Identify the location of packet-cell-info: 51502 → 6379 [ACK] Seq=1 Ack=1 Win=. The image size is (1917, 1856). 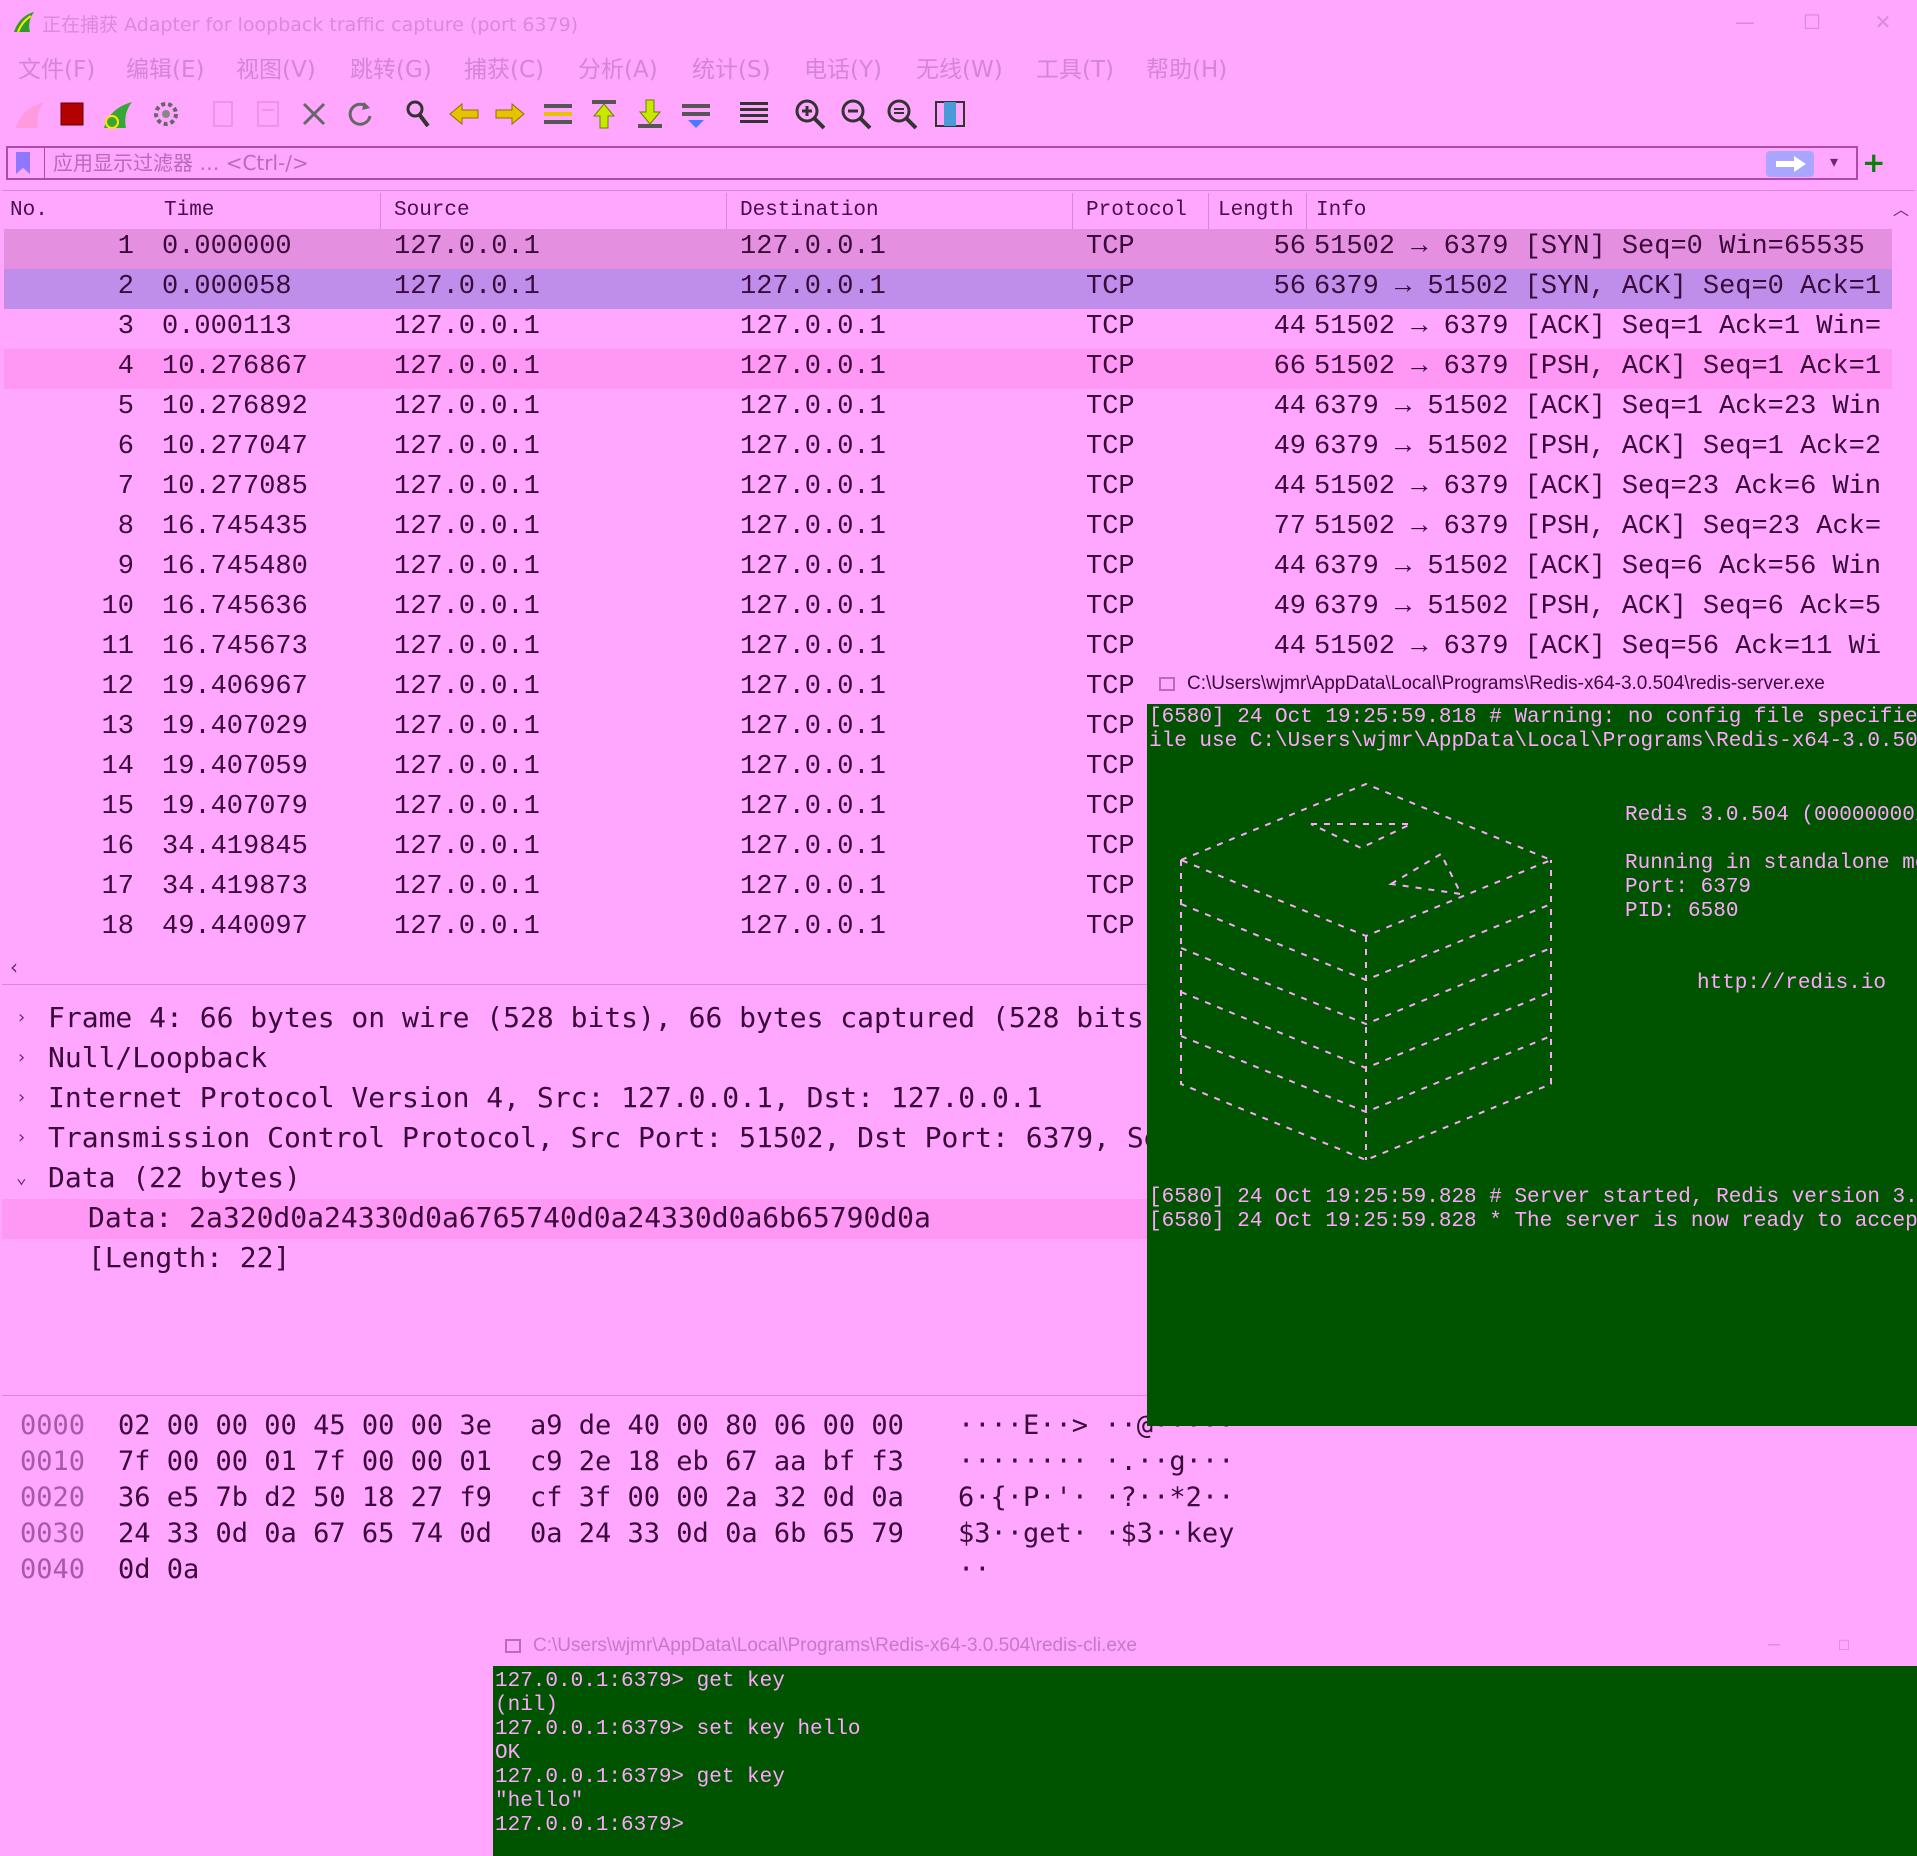
(1598, 327).